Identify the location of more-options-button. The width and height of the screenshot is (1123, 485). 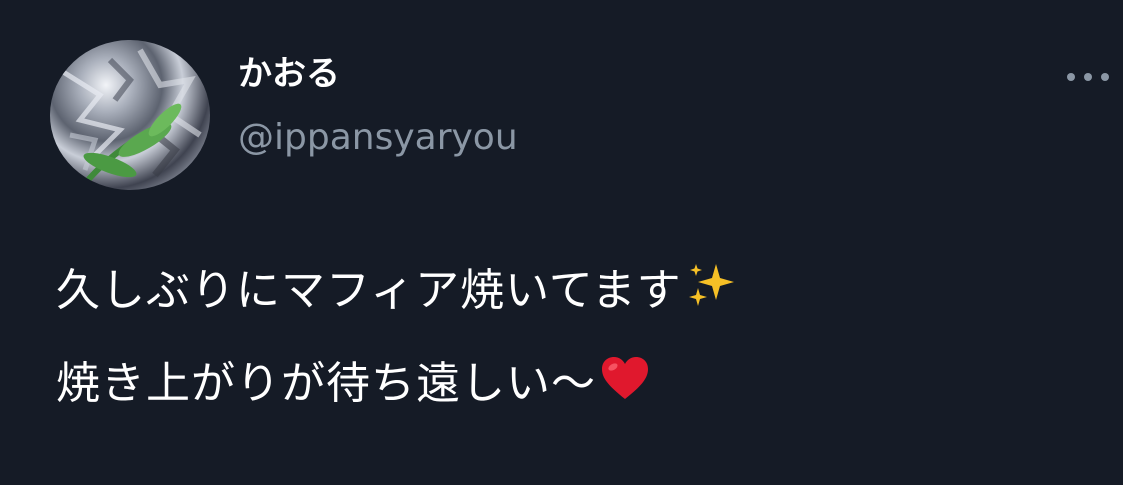
(1088, 77).